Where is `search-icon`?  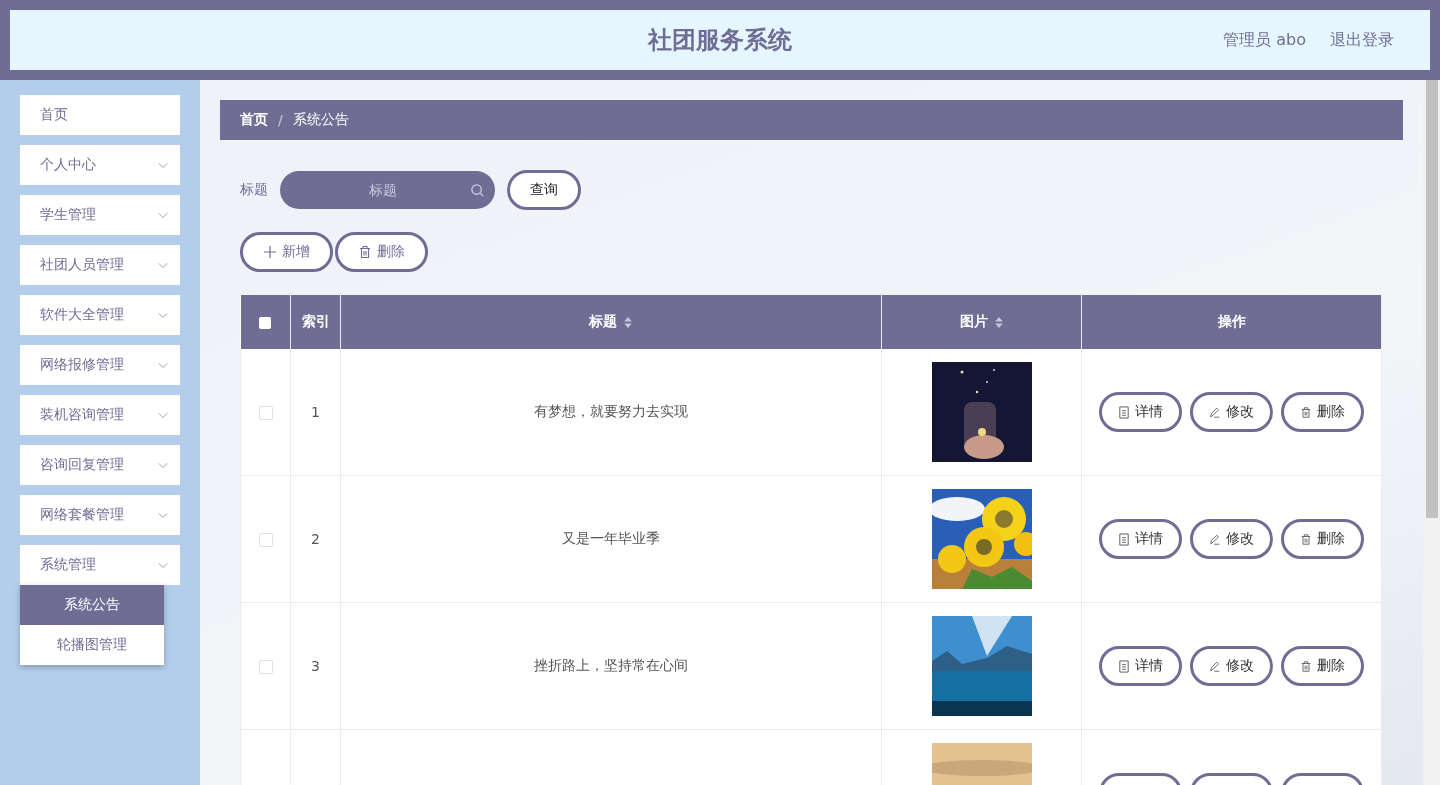 search-icon is located at coordinates (477, 190).